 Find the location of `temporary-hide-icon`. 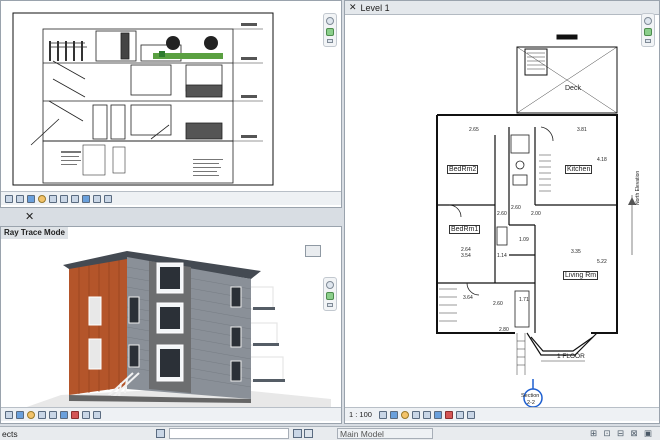

temporary-hide-icon is located at coordinates (86, 198).